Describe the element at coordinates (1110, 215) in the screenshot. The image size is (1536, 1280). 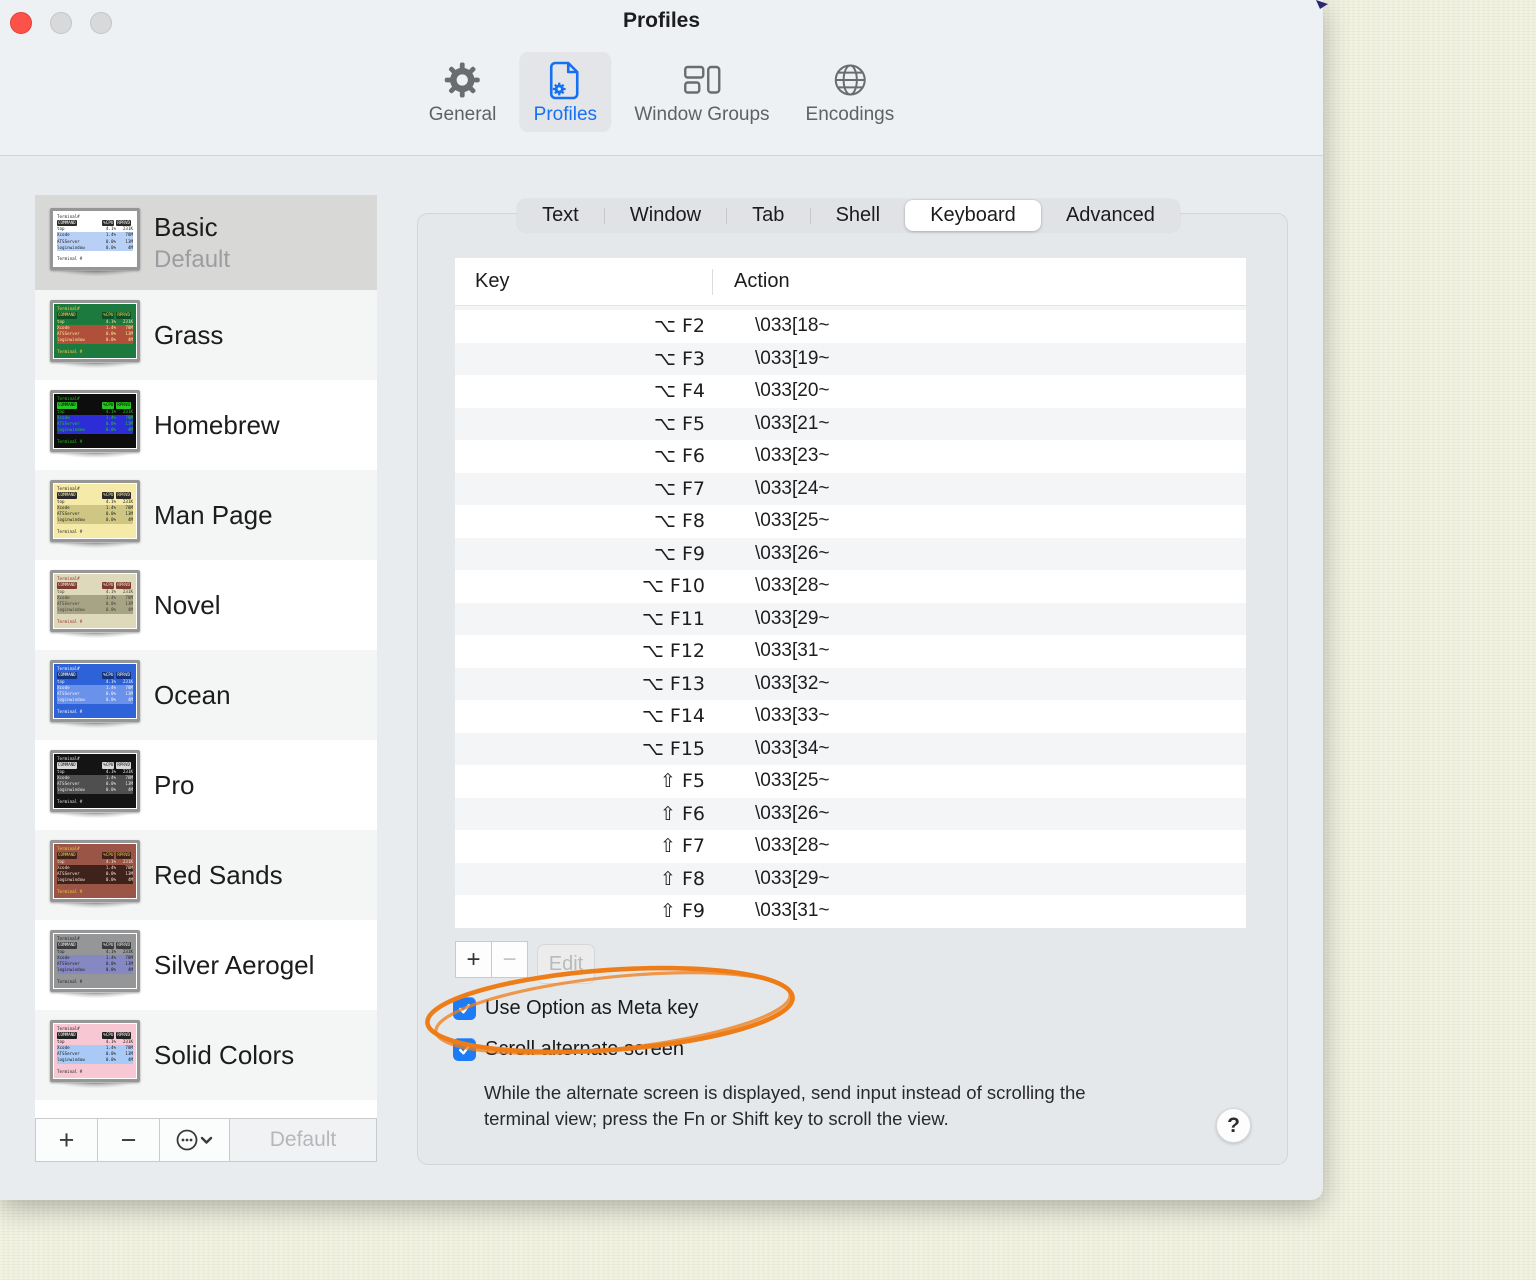
I see `tab-advanced: Advanced` at that location.